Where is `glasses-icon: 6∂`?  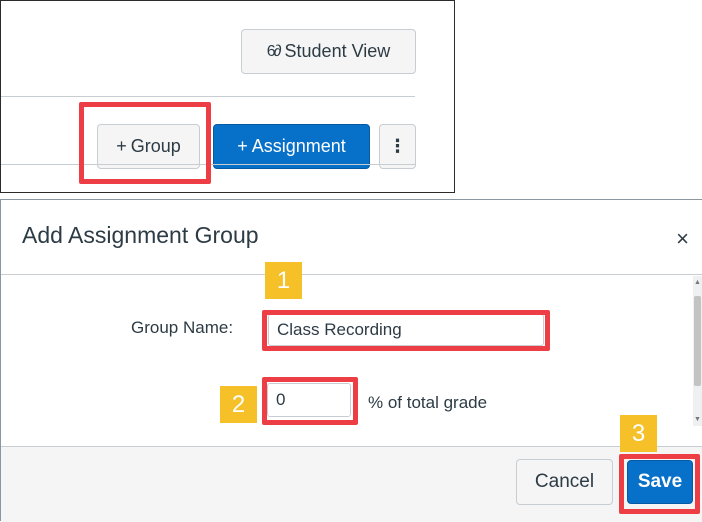
glasses-icon: 6∂ is located at coordinates (274, 51).